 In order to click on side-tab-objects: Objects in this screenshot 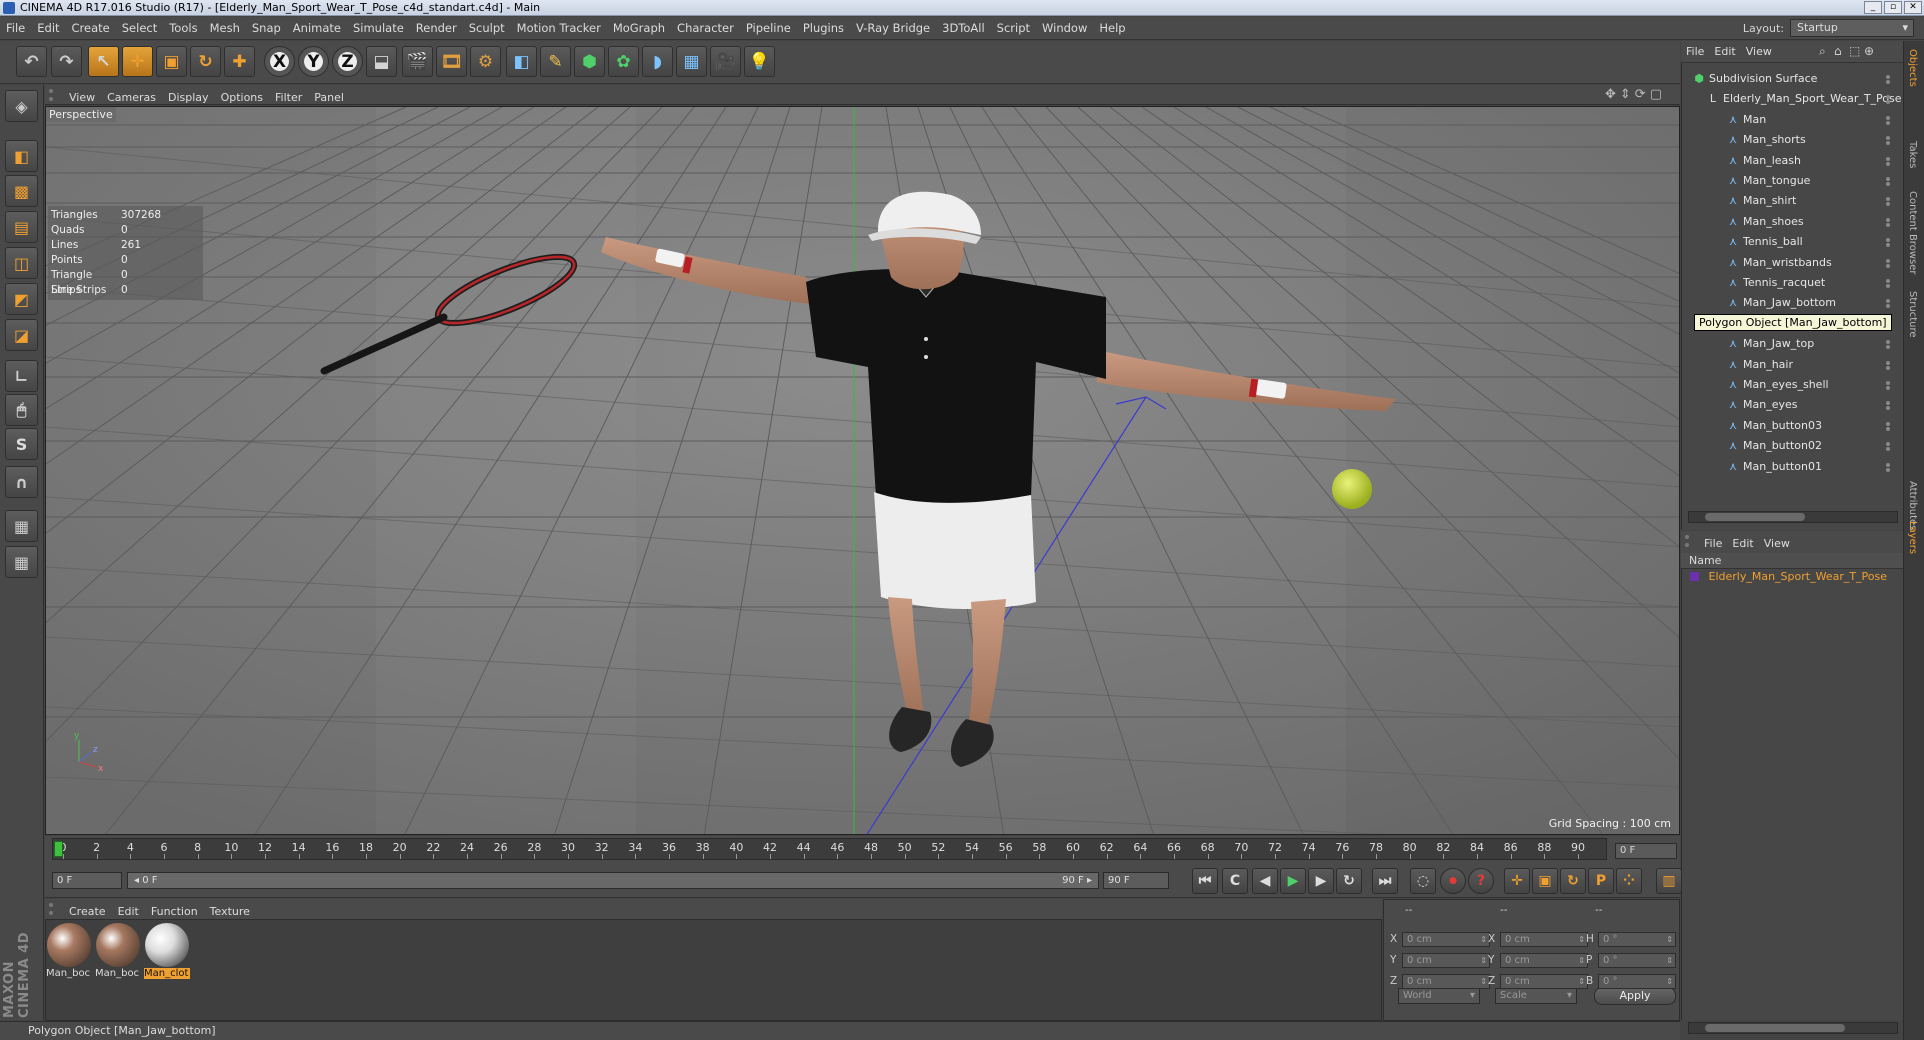, I will do `click(1912, 68)`.